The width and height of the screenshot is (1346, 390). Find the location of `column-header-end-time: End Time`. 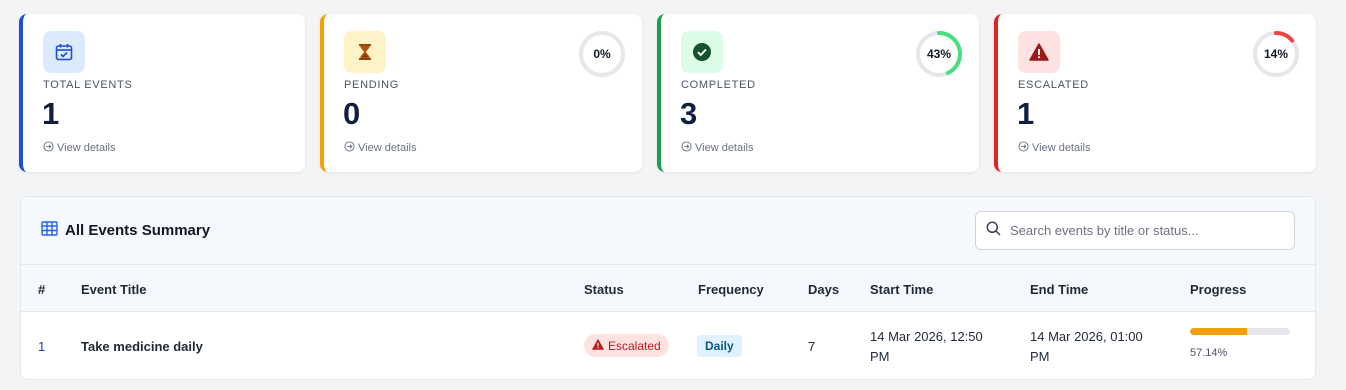

column-header-end-time: End Time is located at coordinates (1059, 289).